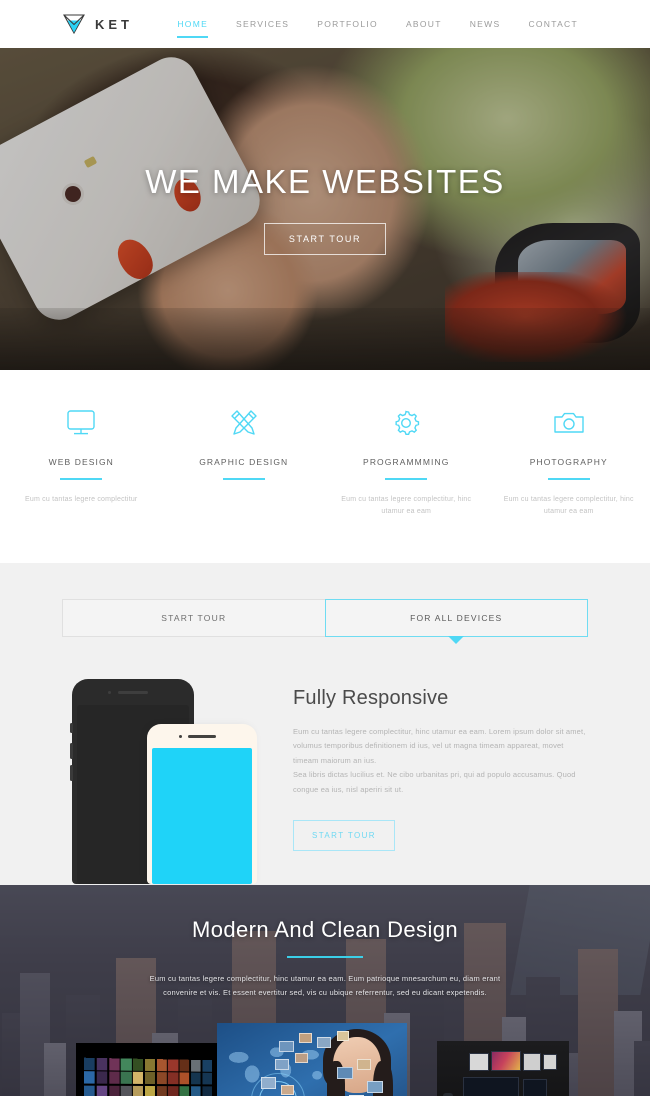  I want to click on tab-bar: START TOUR FOR ALL DEVICES, so click(325, 621).